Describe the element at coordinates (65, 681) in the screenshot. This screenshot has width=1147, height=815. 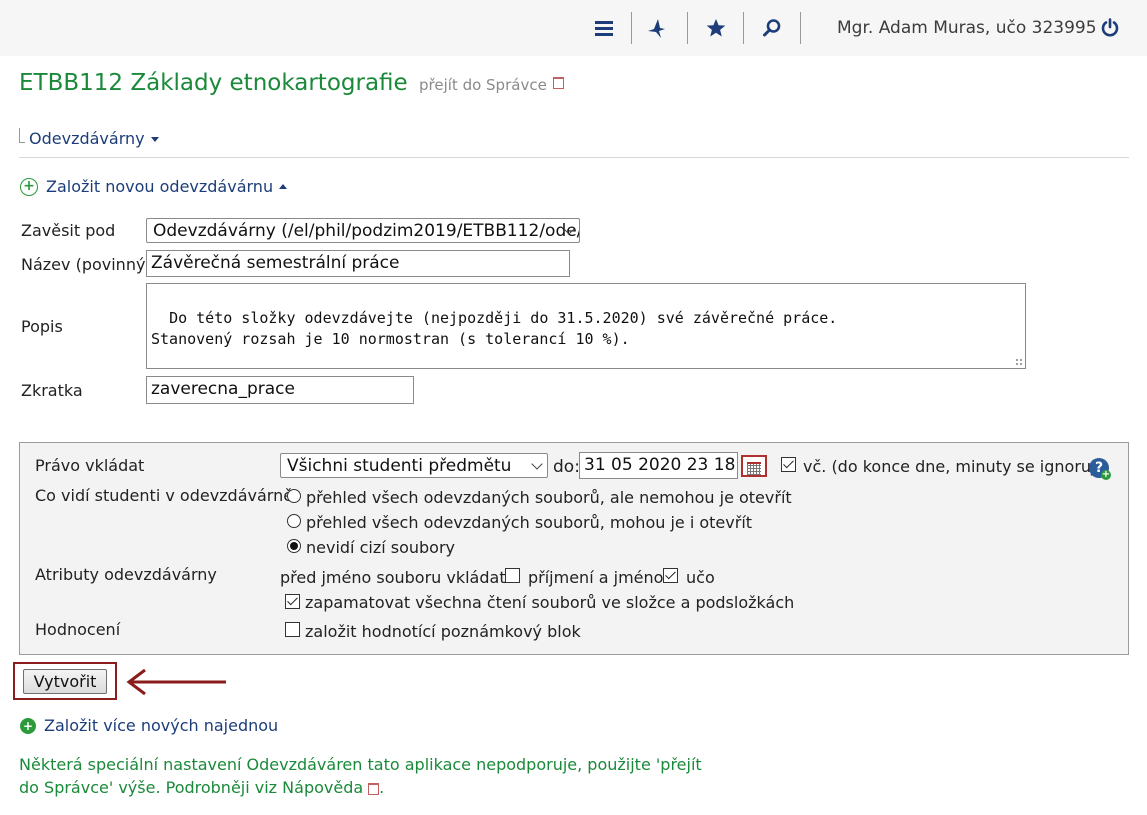
I see `create-button: Vytvořit` at that location.